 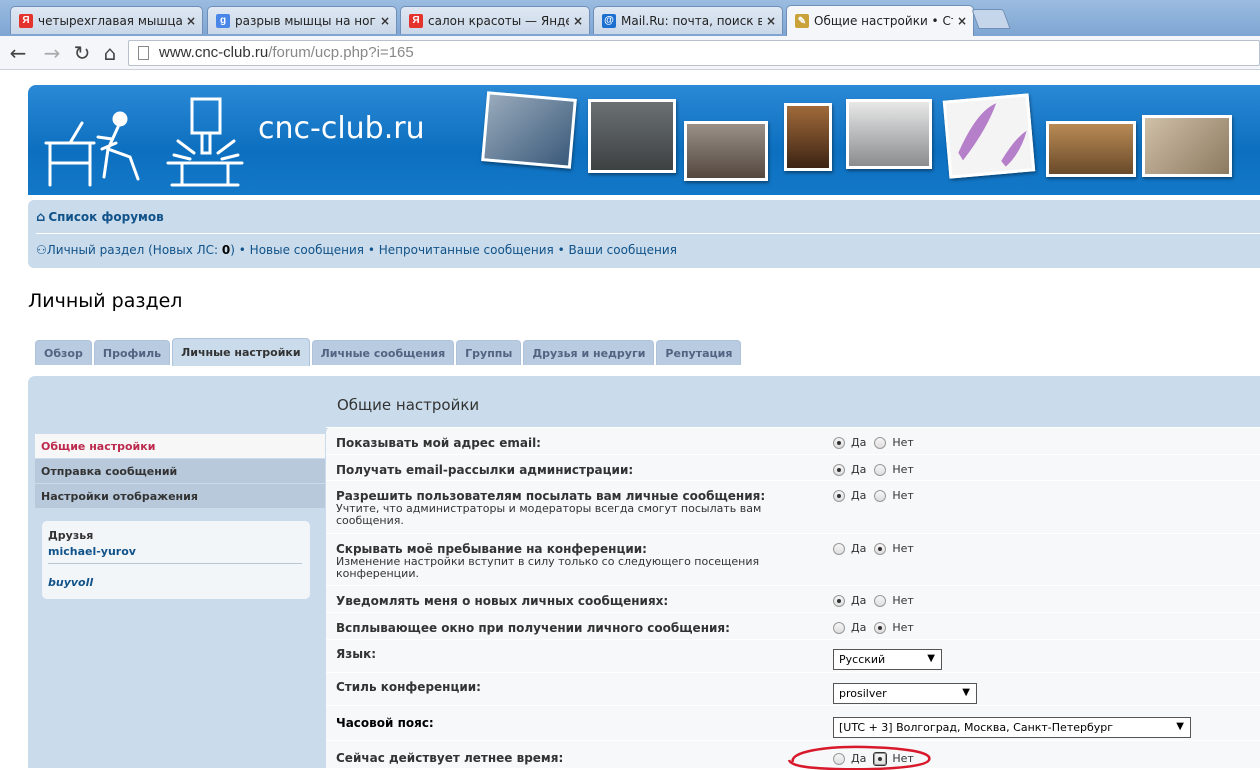 What do you see at coordinates (887, 659) in the screenshot?
I see `language-select: Русский ▼` at bounding box center [887, 659].